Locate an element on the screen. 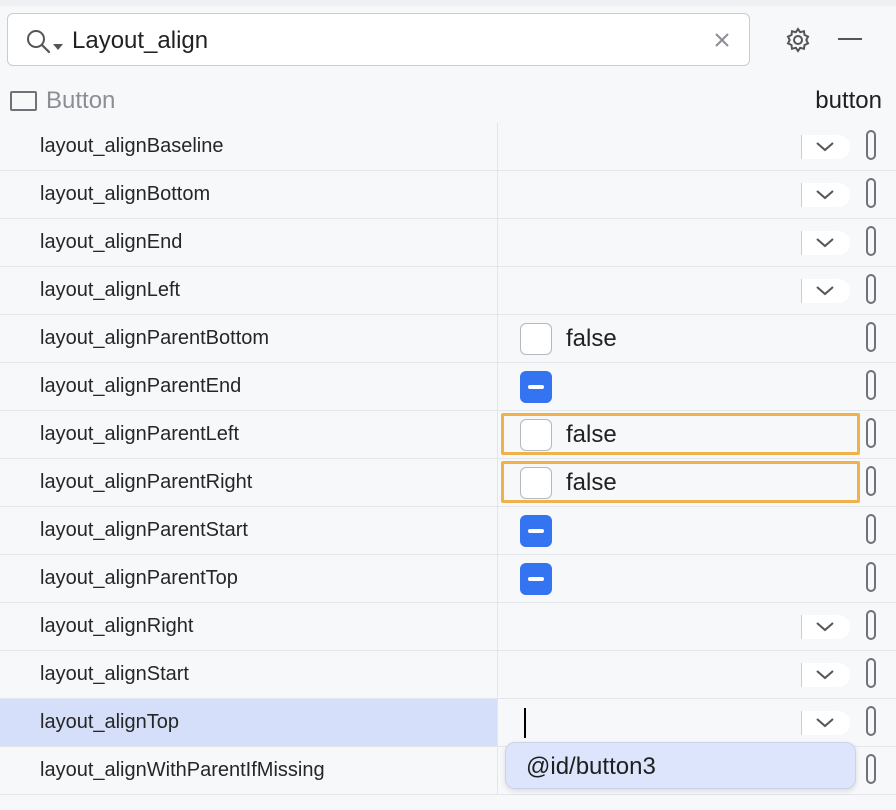 The width and height of the screenshot is (896, 810). attribute-name-cell: layout_alignWithParentIfMissing is located at coordinates (249, 770).